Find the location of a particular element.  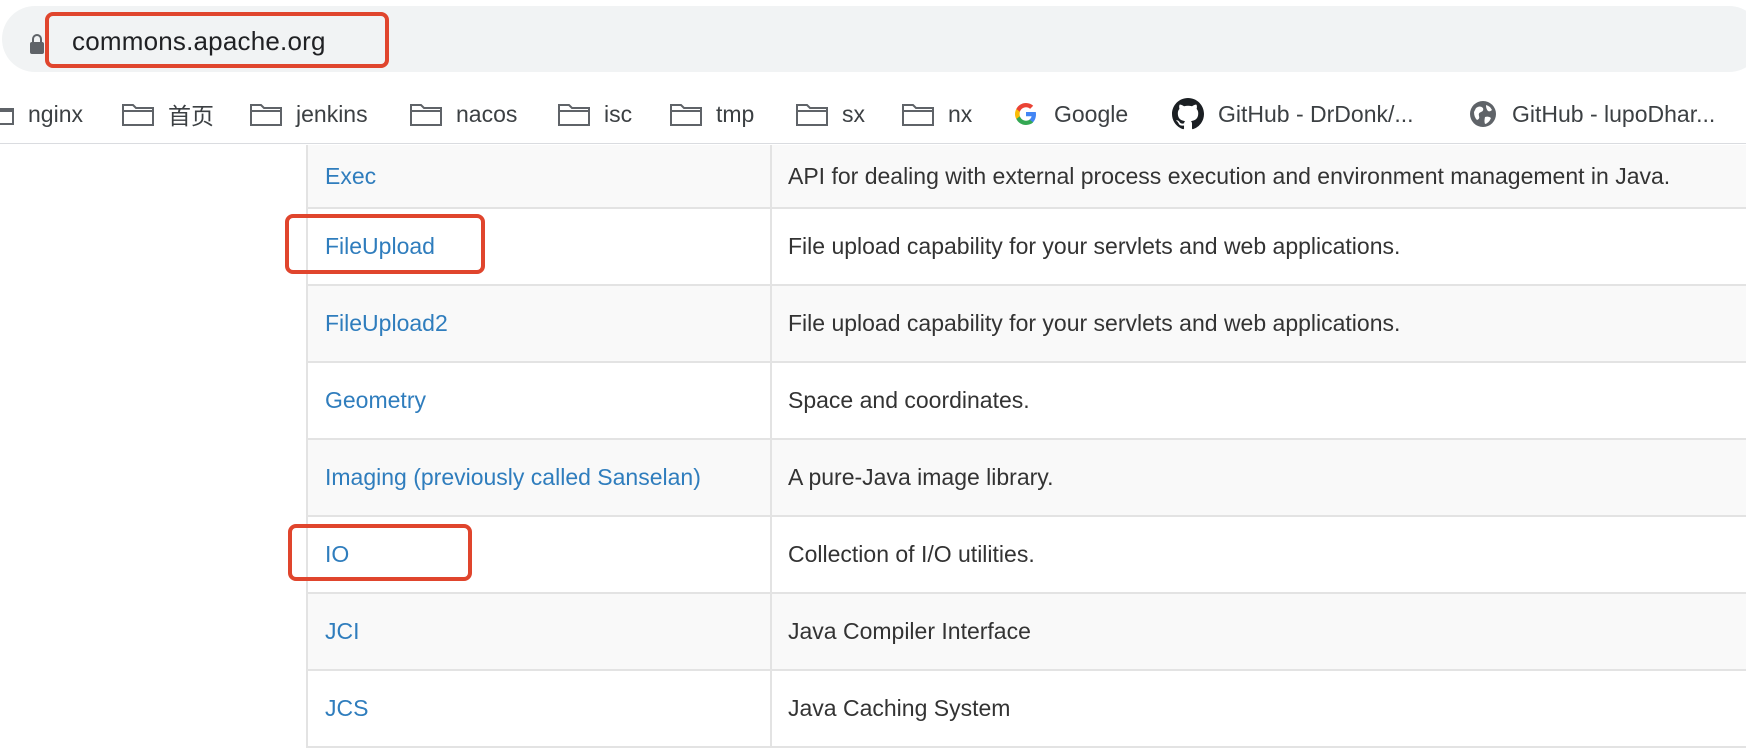

component-description: Collection of I/O utilities. is located at coordinates (1258, 554).